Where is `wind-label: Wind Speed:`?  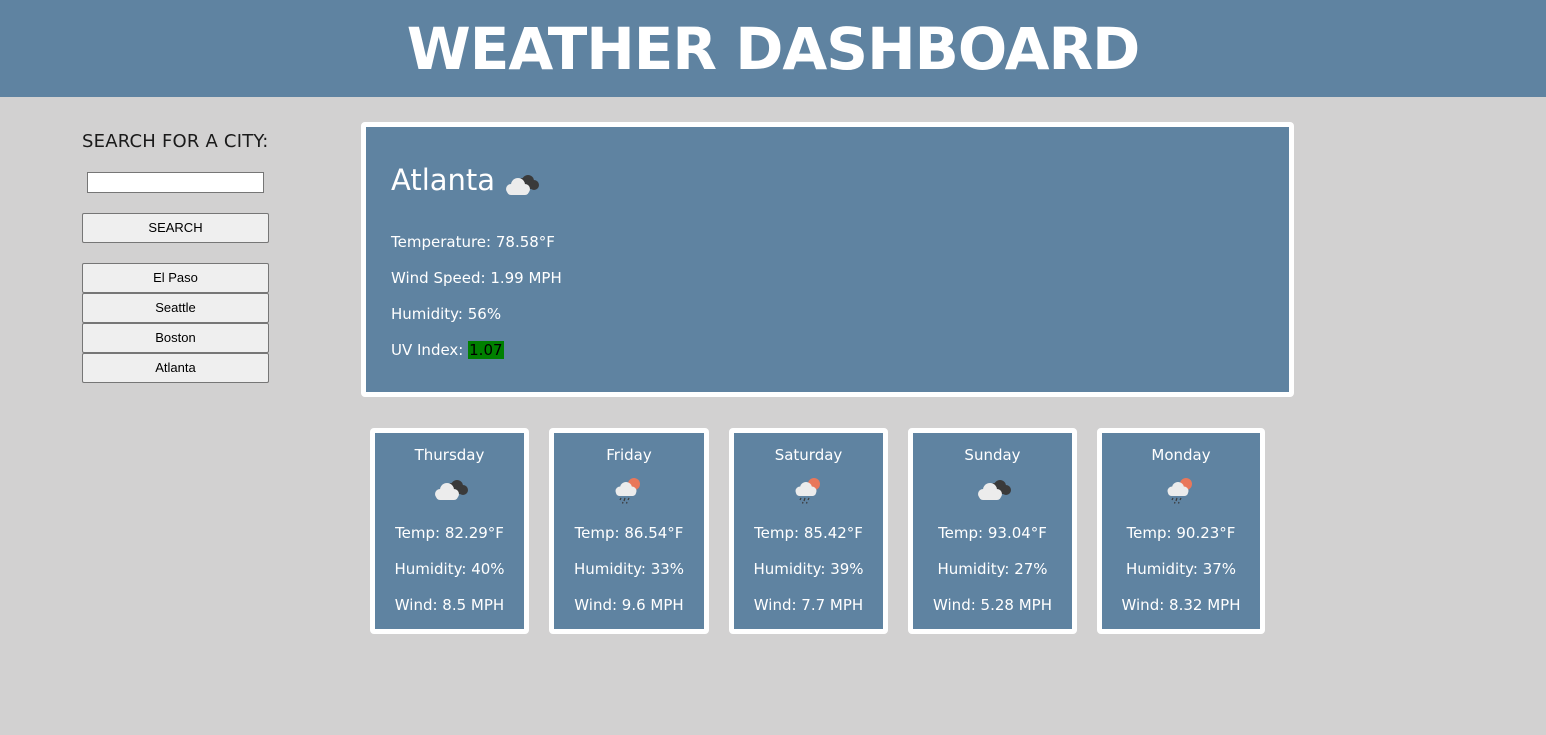
wind-label: Wind Speed: is located at coordinates (438, 278).